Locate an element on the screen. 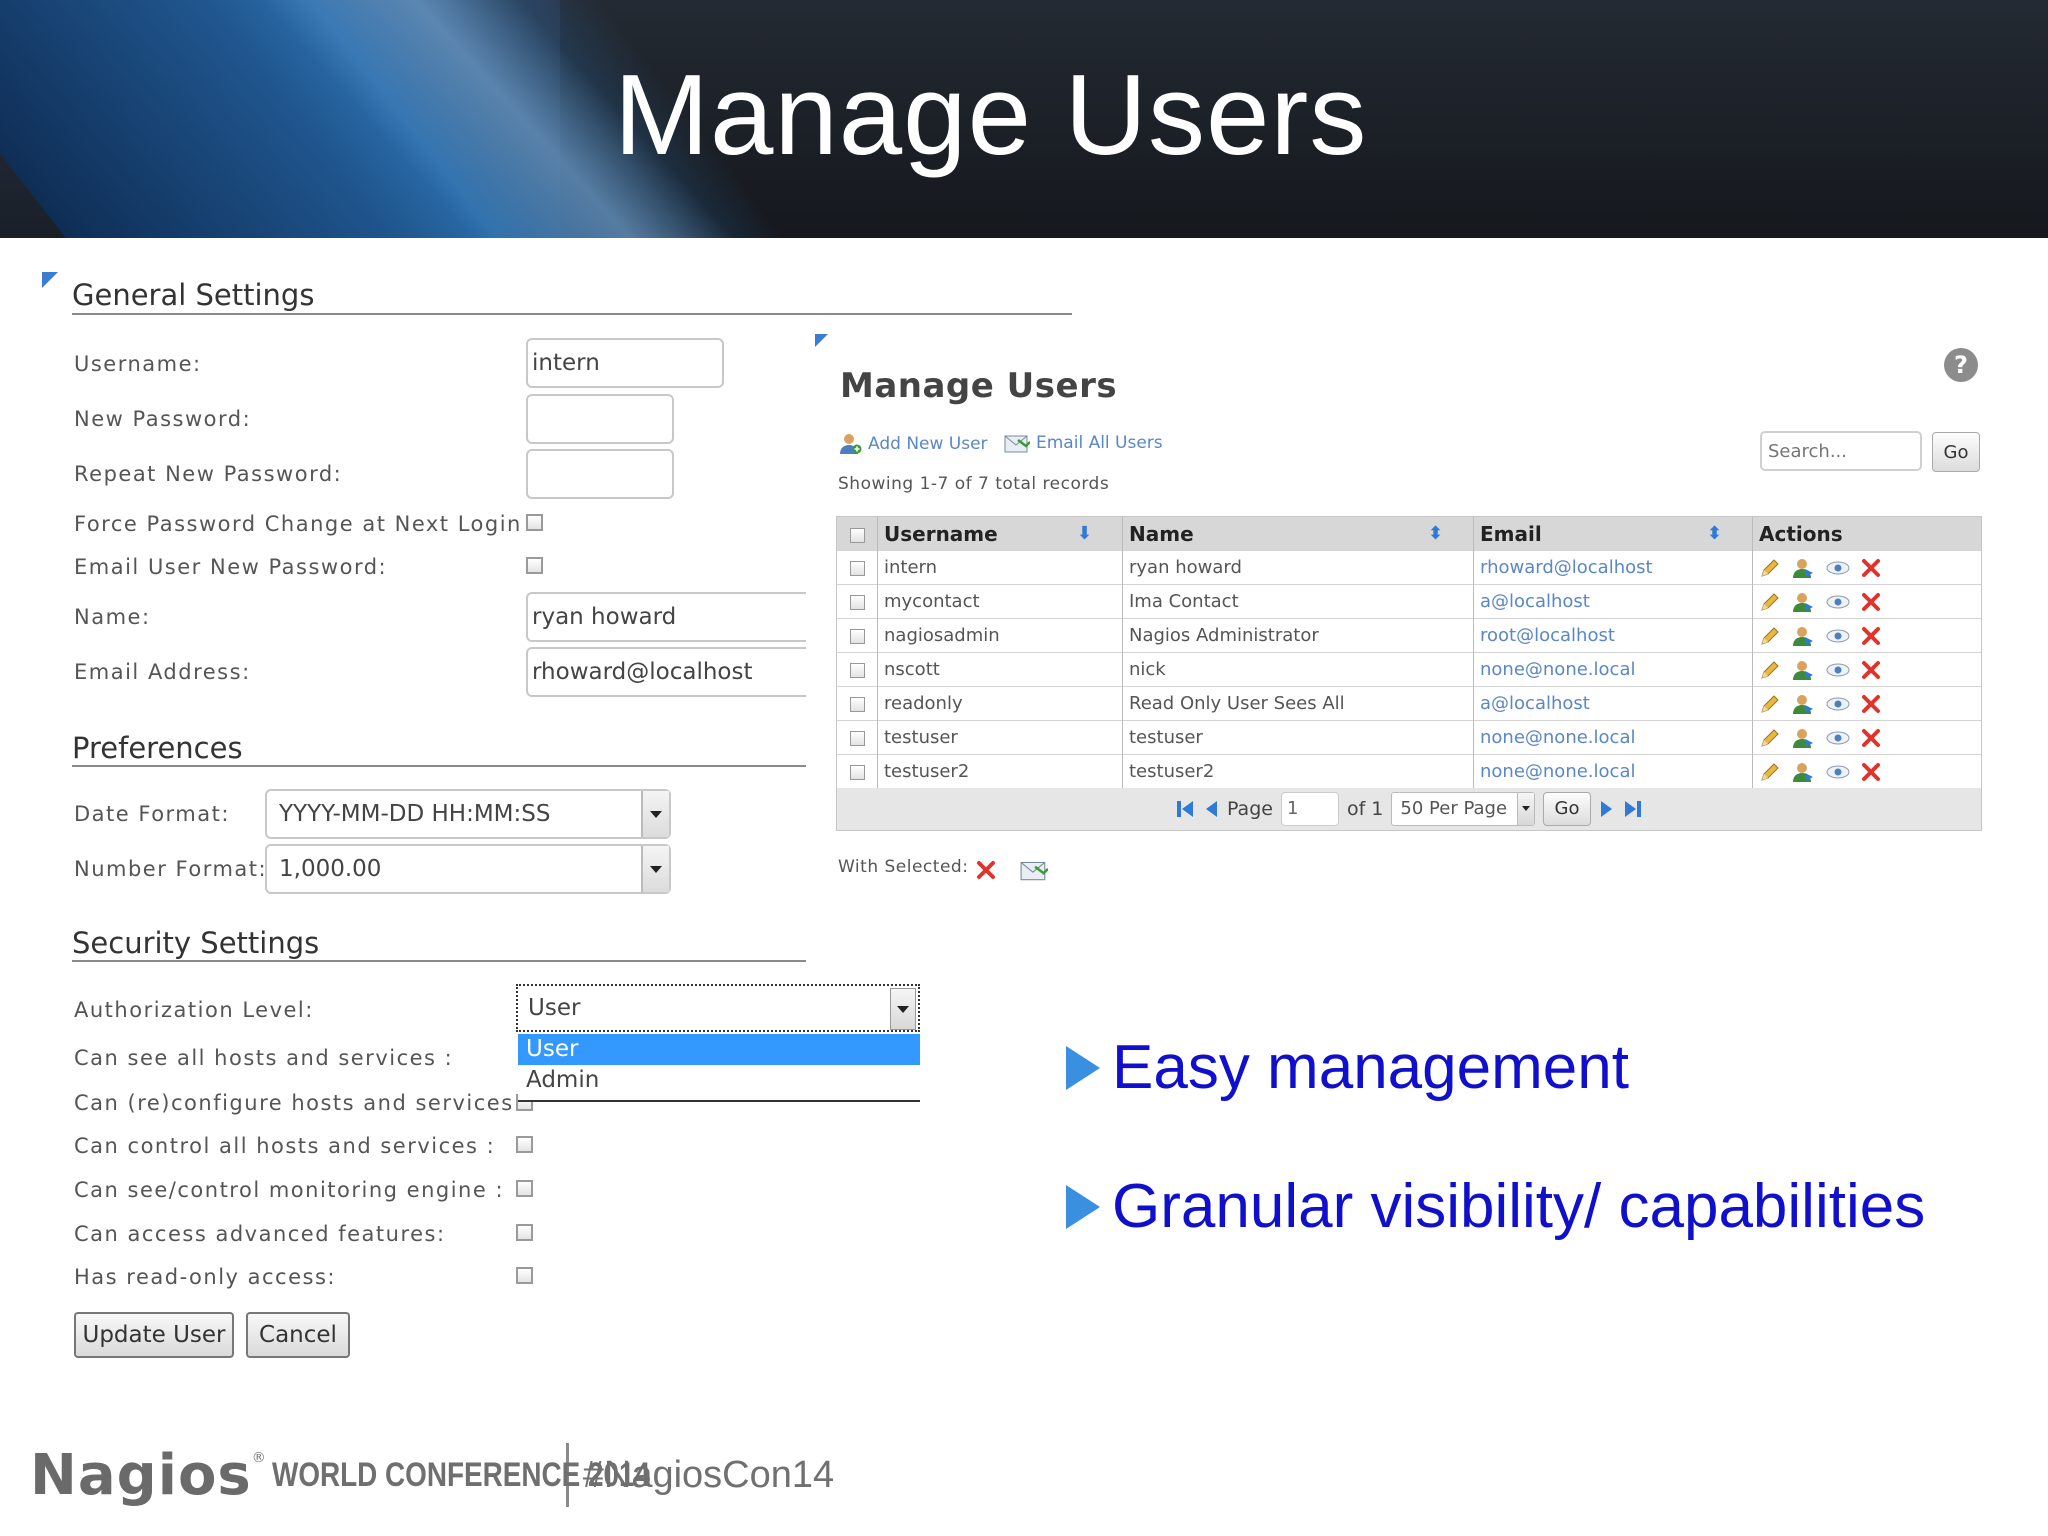 The width and height of the screenshot is (2048, 1536). cell-actions is located at coordinates (1866, 601).